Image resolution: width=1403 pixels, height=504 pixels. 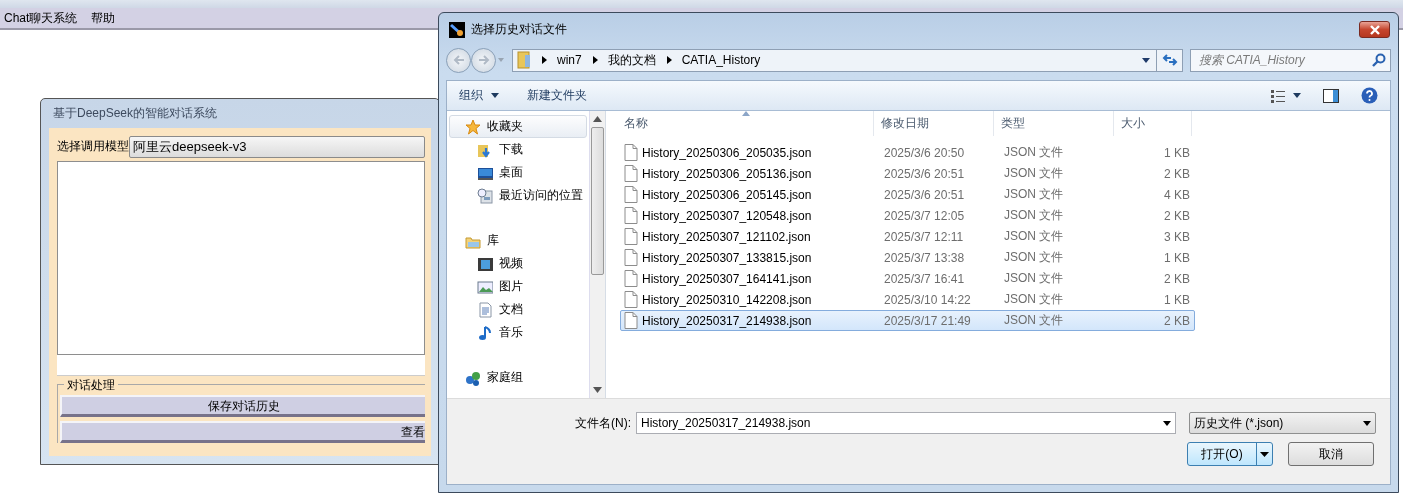 I want to click on file-row: History_20250306_205145.json 2025/3/6 20:51 JSON 文件 4 KB, so click(x=907, y=194).